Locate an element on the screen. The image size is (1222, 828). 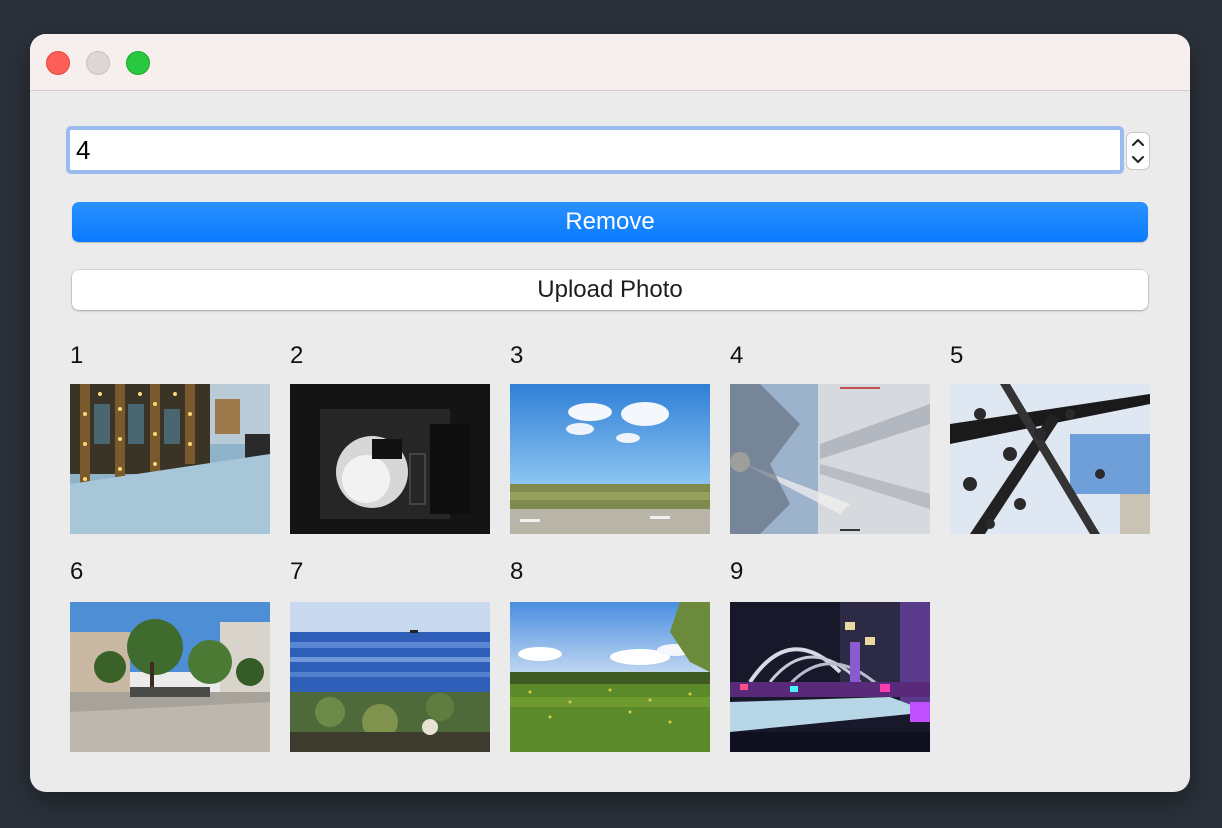
spinbox-stepper is located at coordinates (1138, 151).